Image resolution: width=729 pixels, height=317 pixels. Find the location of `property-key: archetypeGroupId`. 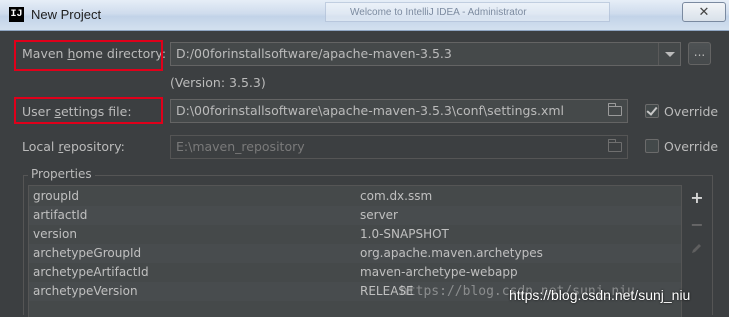

property-key: archetypeGroupId is located at coordinates (87, 253).